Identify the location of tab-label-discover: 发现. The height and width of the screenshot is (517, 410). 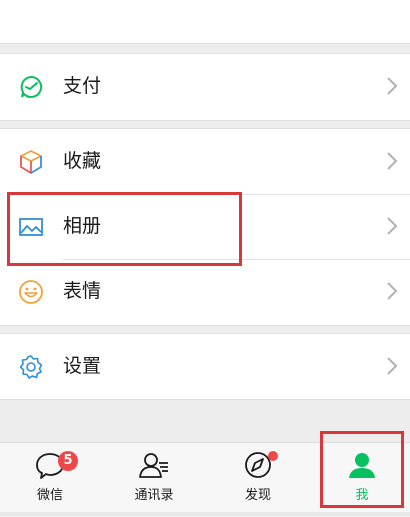
(257, 495).